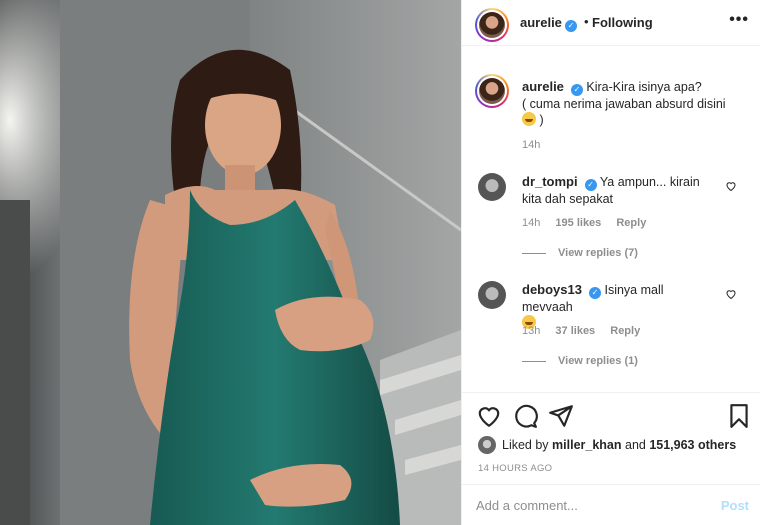 Image resolution: width=760 pixels, height=525 pixels. Describe the element at coordinates (492, 25) in the screenshot. I see `author-avatar` at that location.